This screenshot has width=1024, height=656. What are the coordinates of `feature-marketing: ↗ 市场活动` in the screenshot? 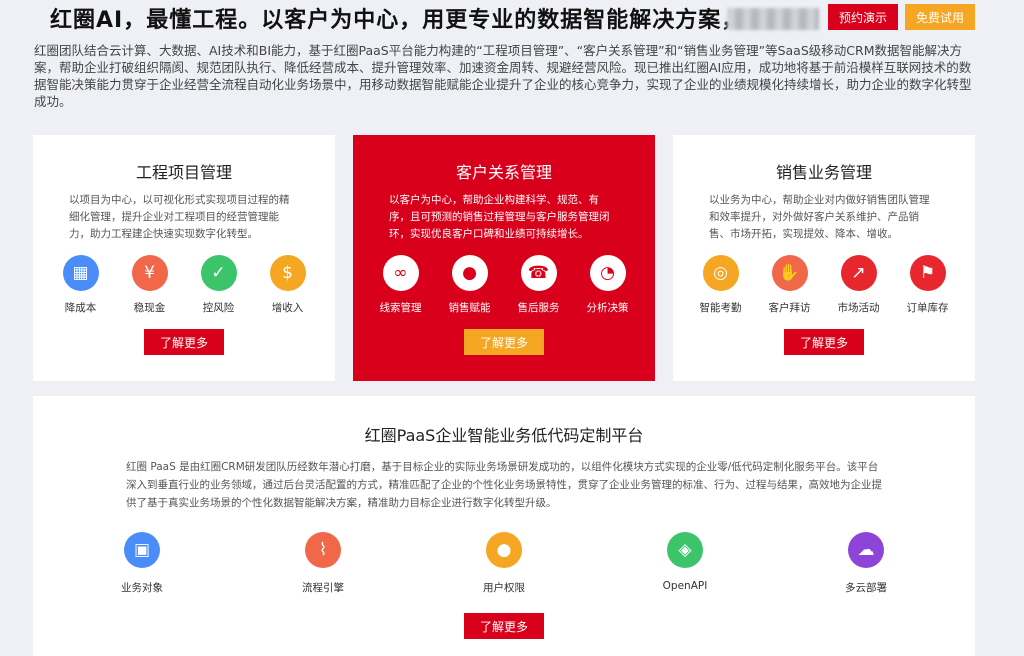 It's located at (858, 285).